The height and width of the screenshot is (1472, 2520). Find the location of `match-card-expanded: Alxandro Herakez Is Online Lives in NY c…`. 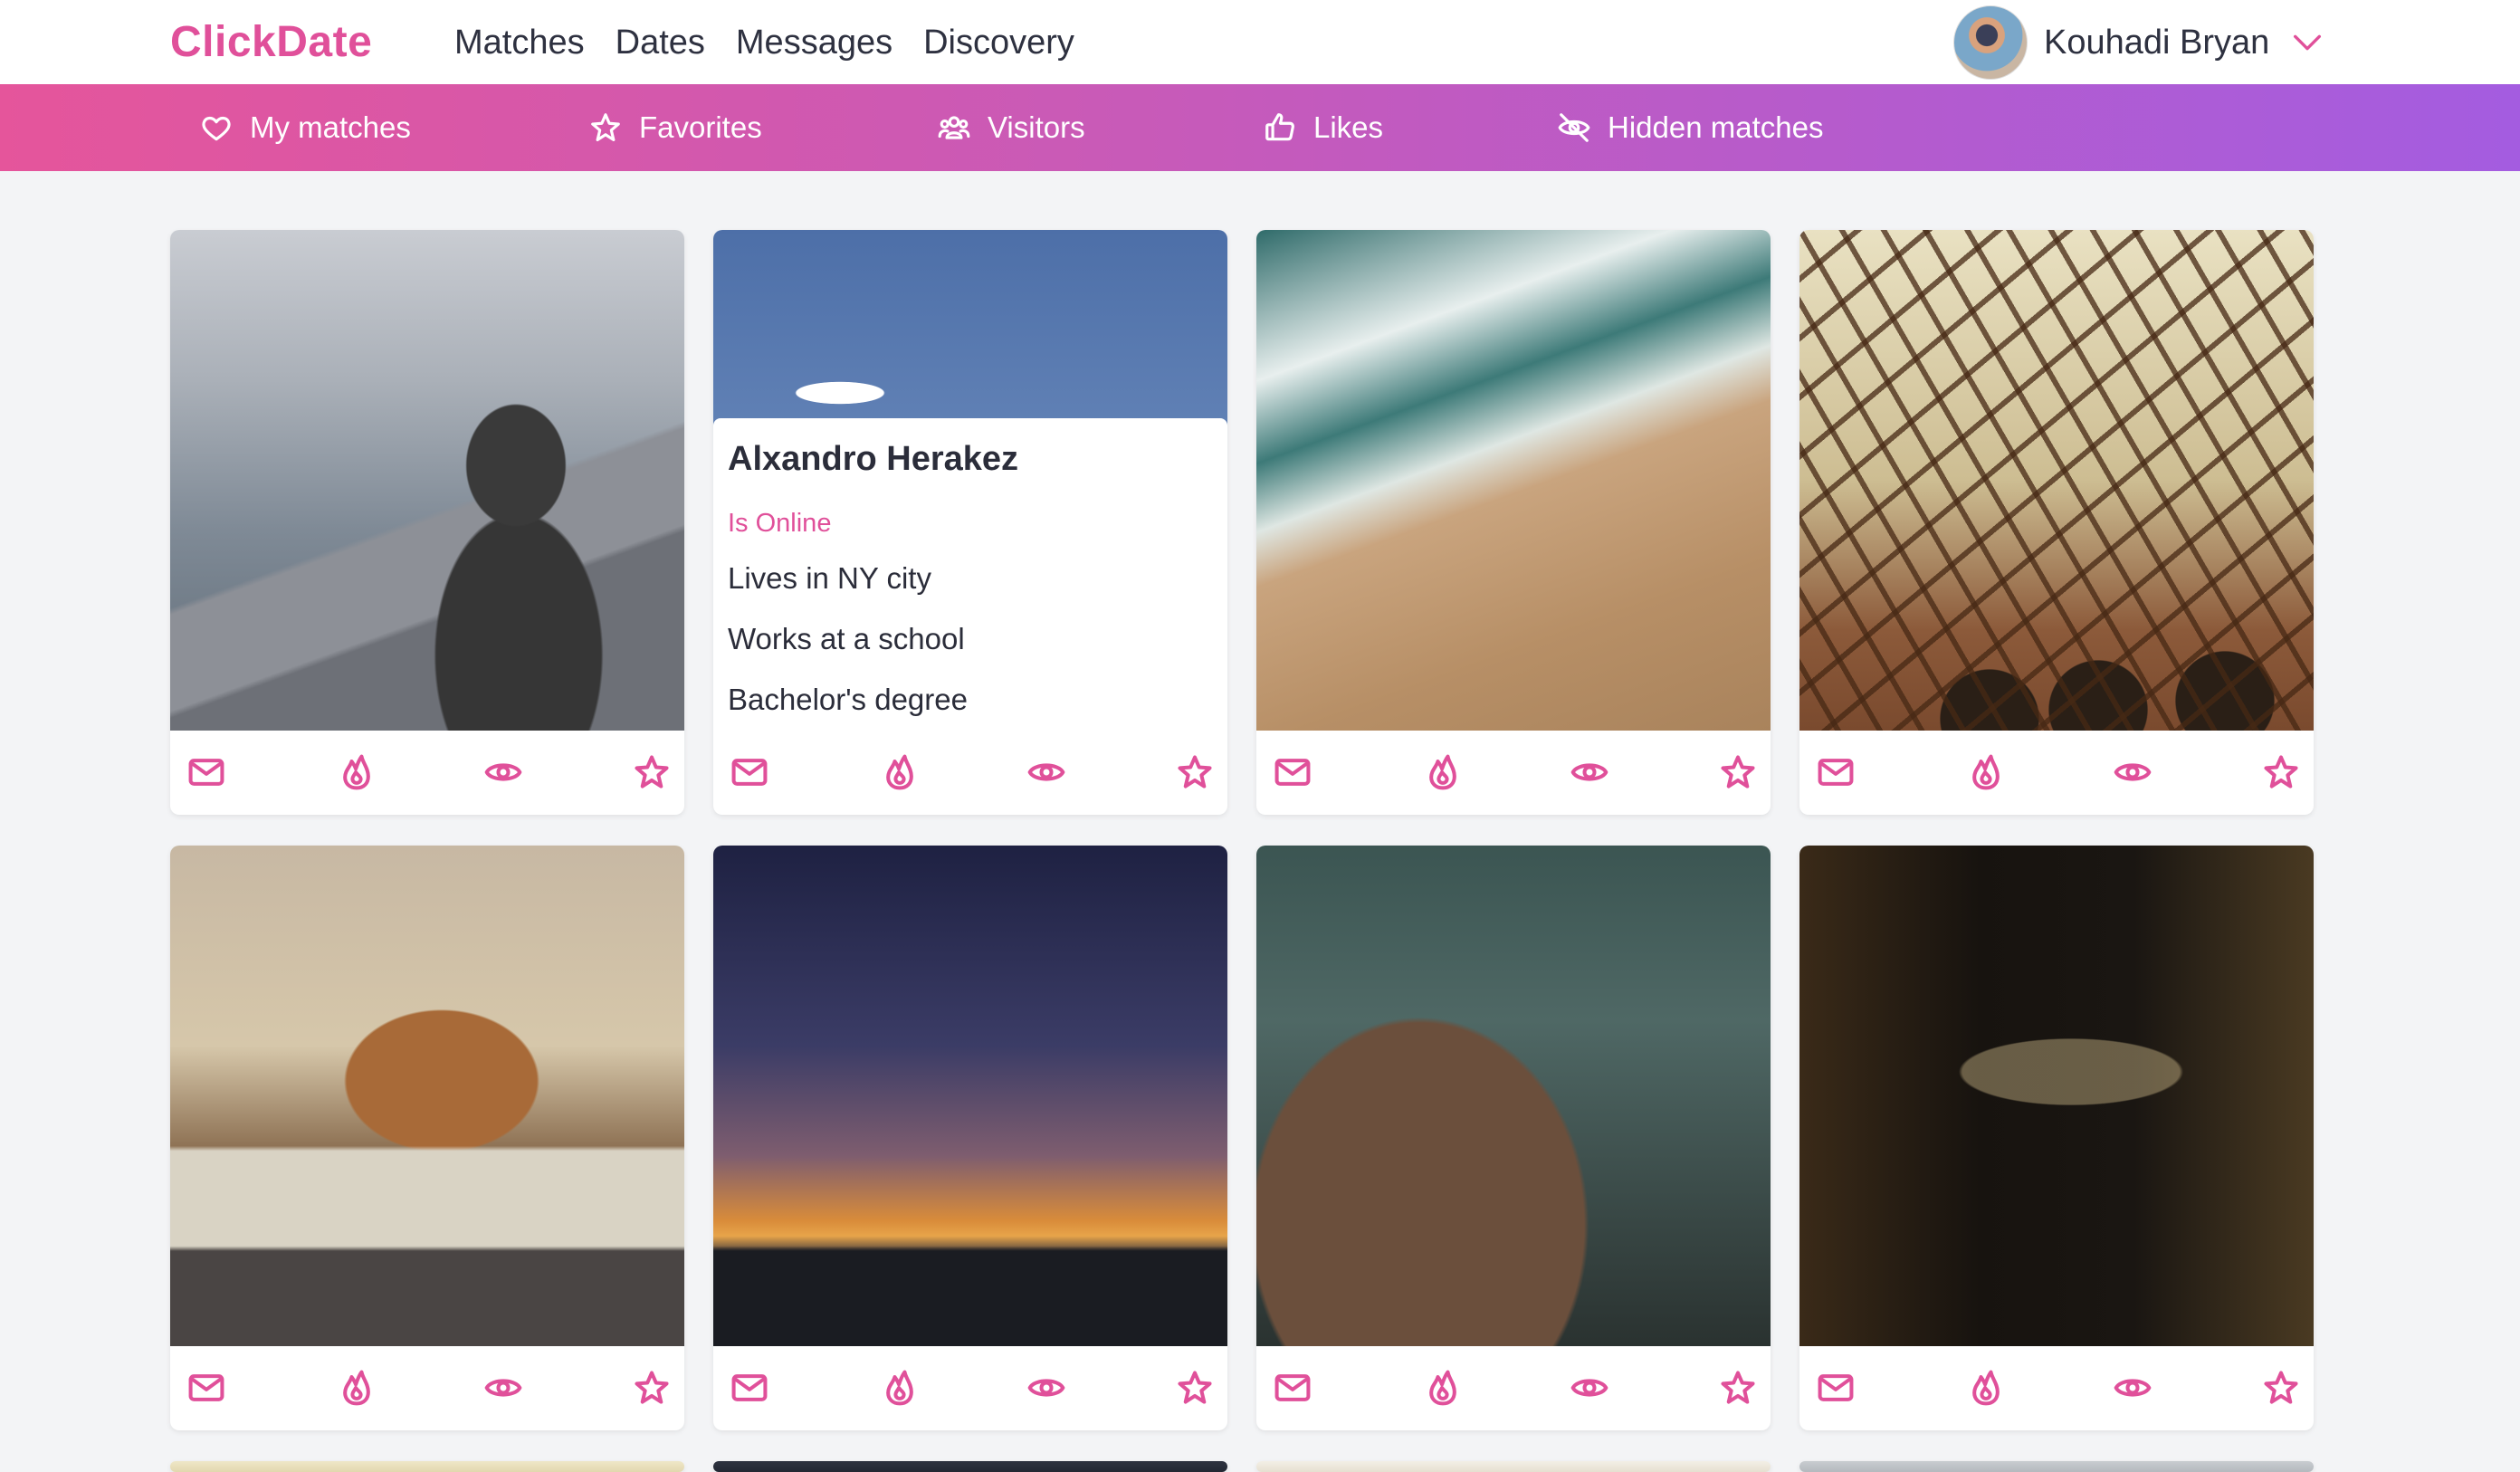

match-card-expanded: Alxandro Herakez Is Online Lives in NY c… is located at coordinates (970, 522).